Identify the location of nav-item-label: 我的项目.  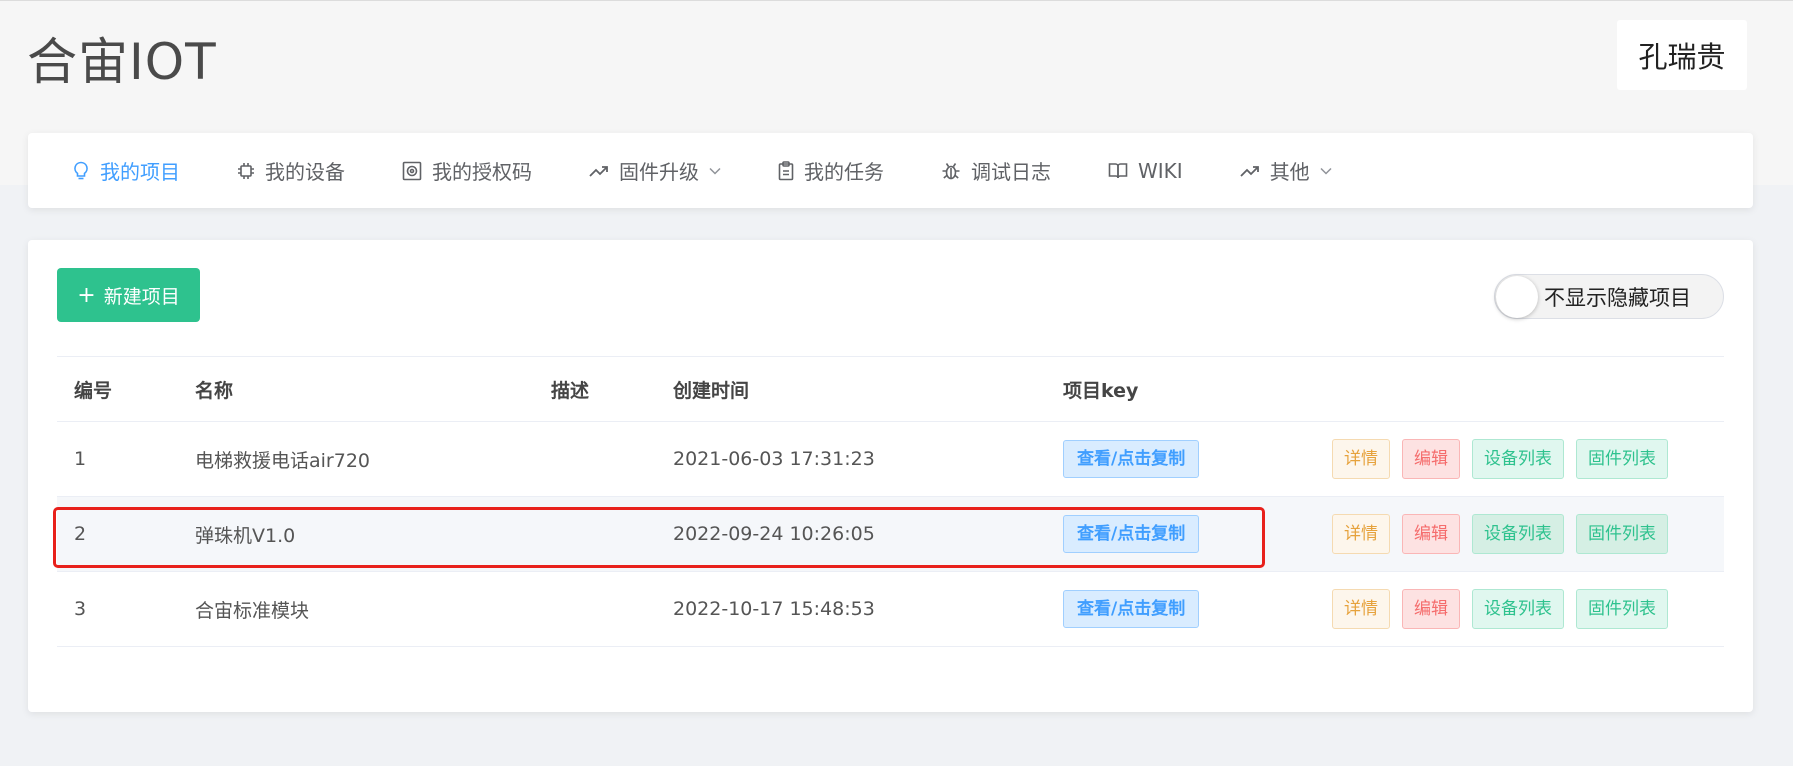
(140, 172).